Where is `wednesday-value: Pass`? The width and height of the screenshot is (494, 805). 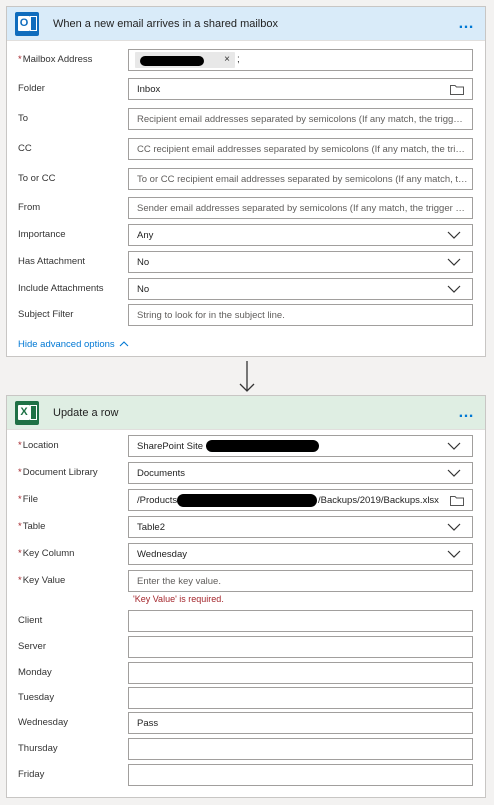 wednesday-value: Pass is located at coordinates (148, 723).